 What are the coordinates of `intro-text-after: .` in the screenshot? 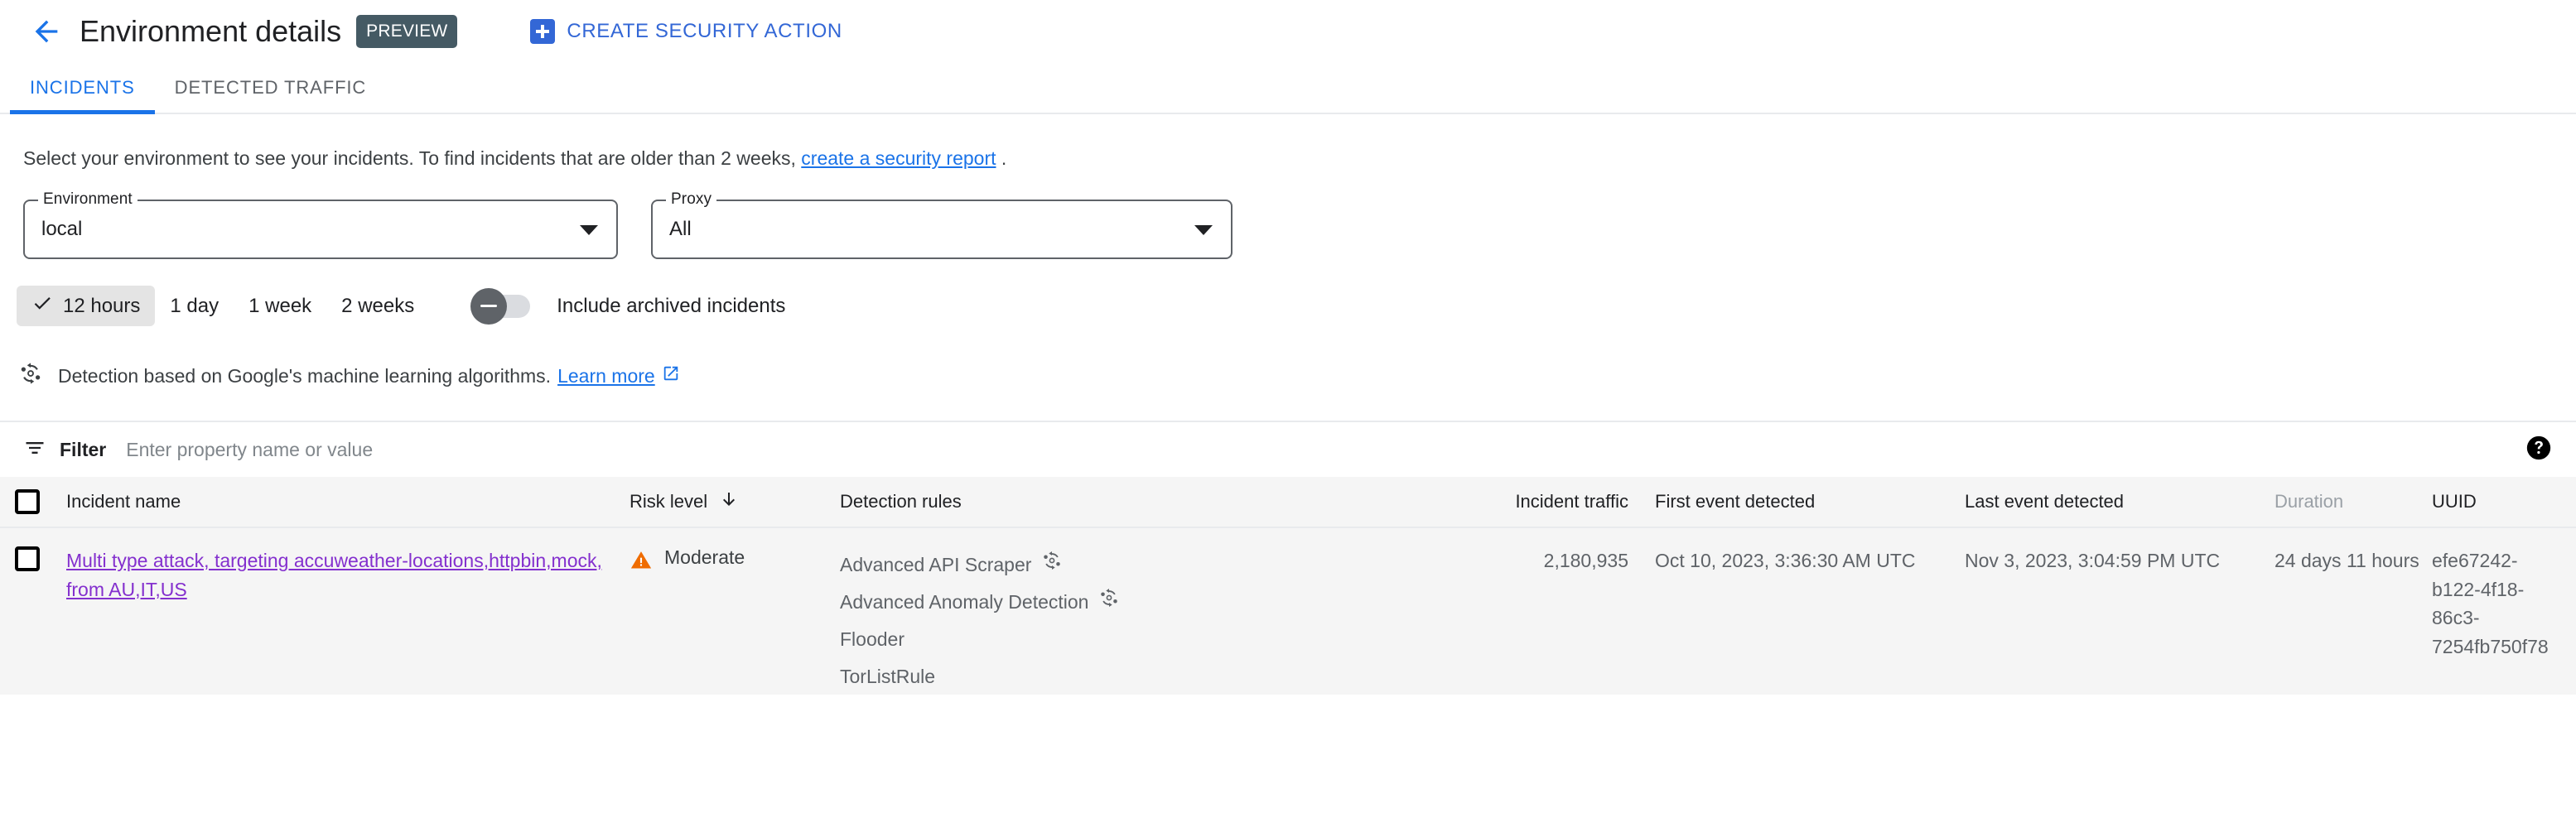 It's located at (1004, 158).